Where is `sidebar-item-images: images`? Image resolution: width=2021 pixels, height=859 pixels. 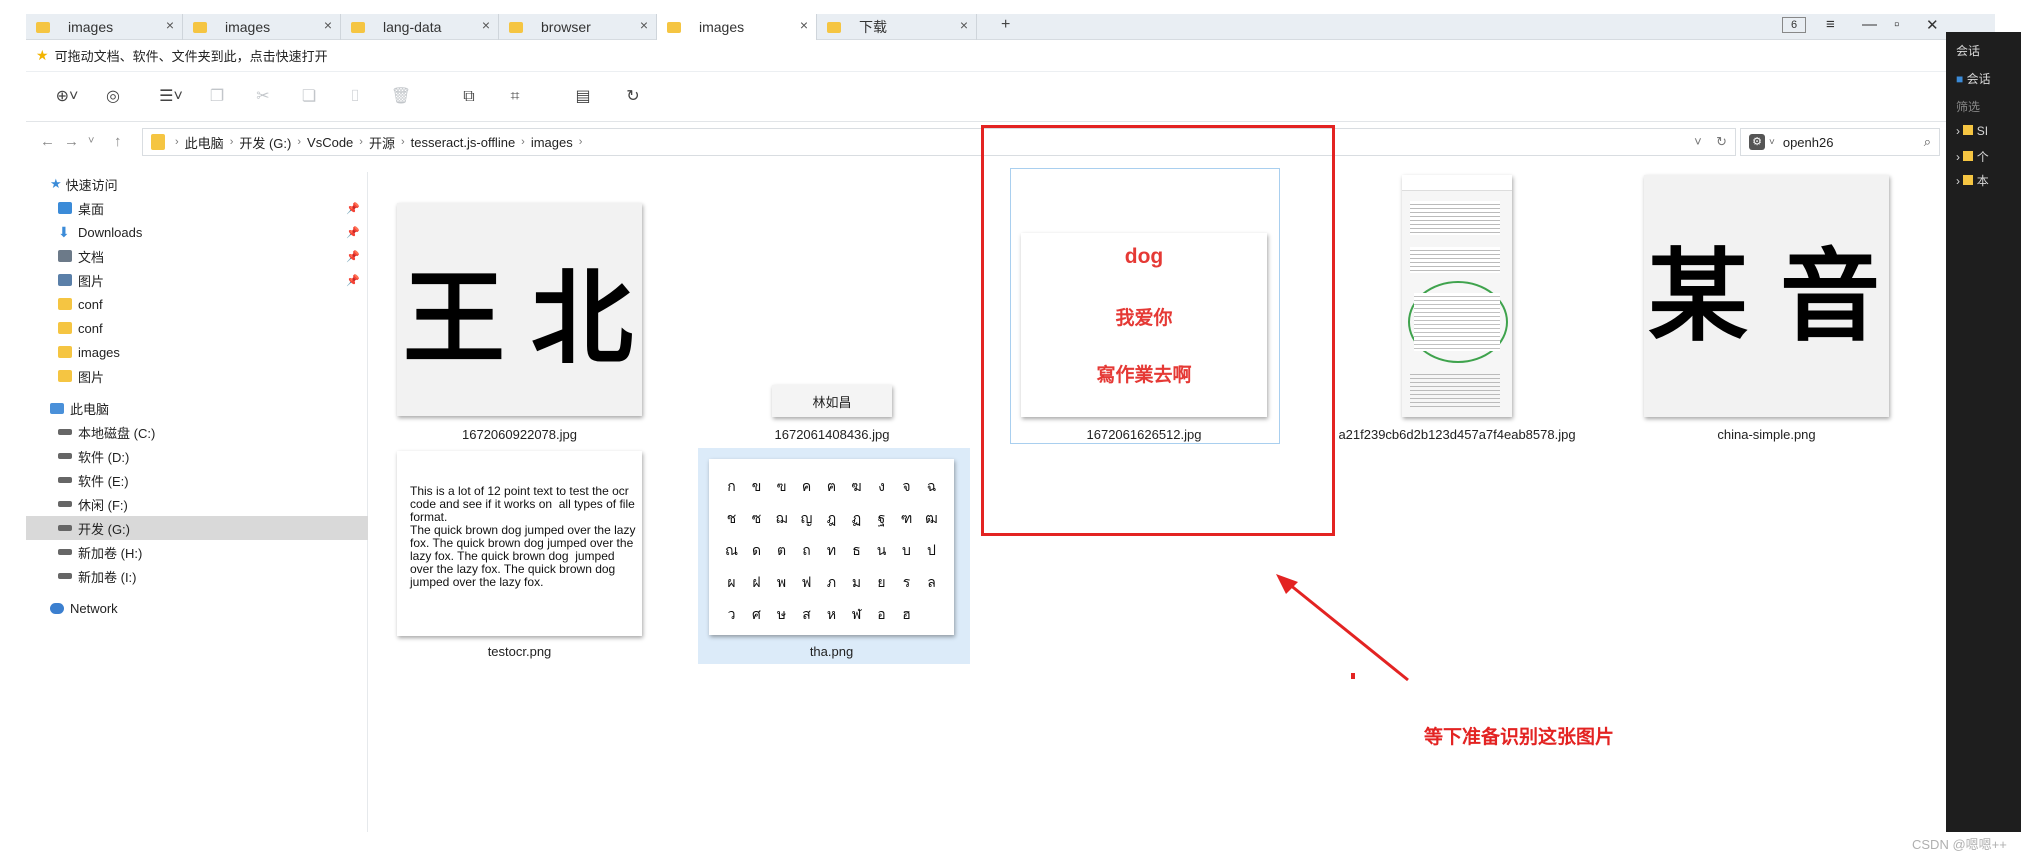
sidebar-item-images: images is located at coordinates (197, 352).